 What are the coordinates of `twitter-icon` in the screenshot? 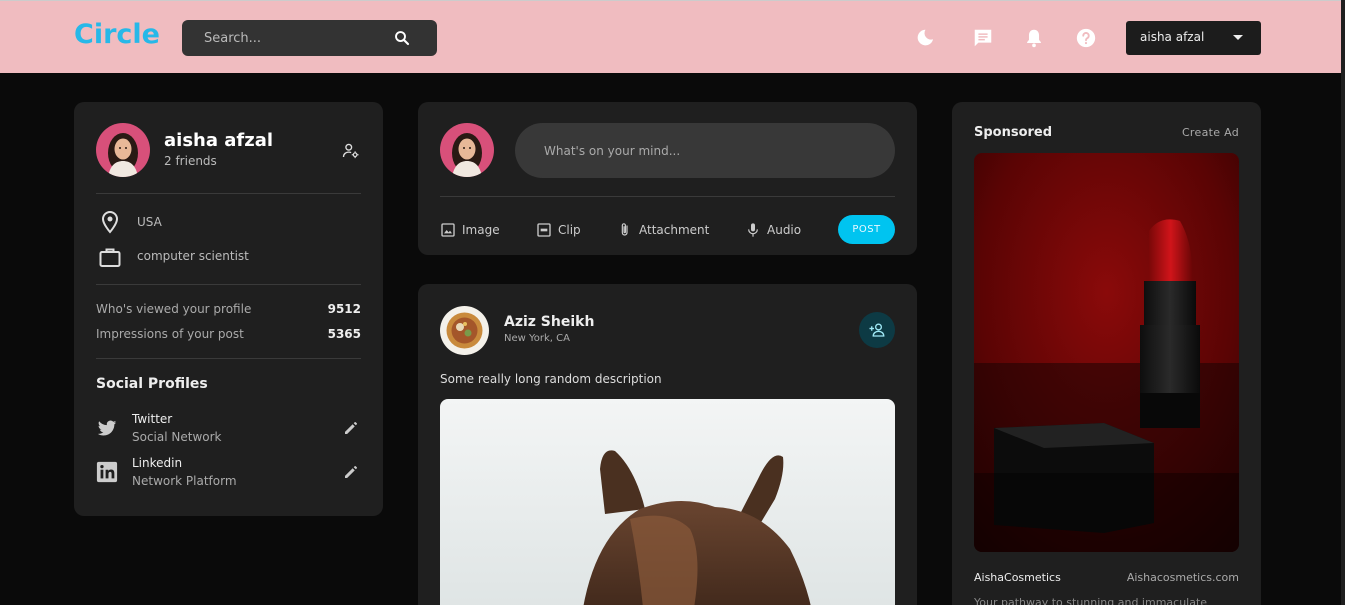 It's located at (107, 428).